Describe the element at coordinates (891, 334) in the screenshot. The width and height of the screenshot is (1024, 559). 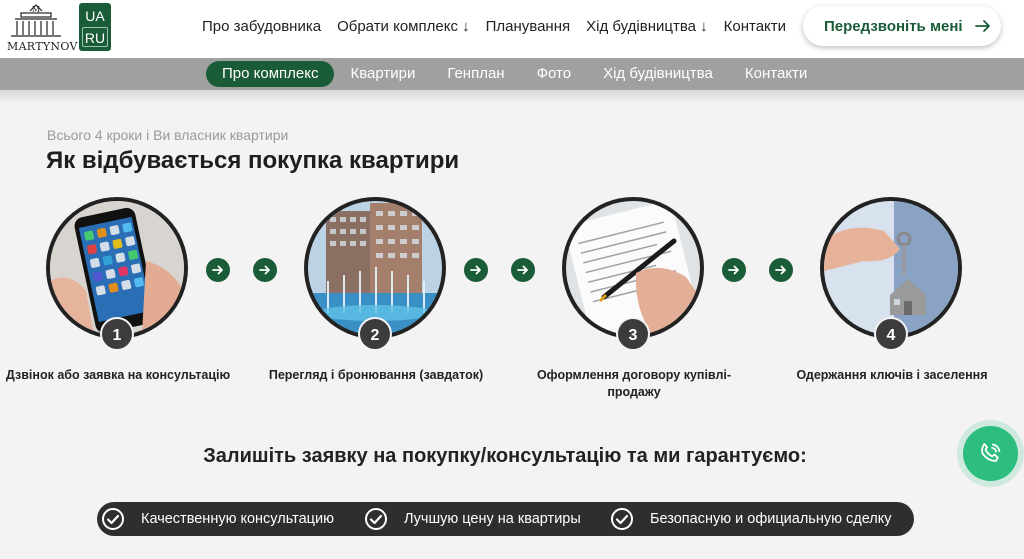
I see `step-4-number: 4` at that location.